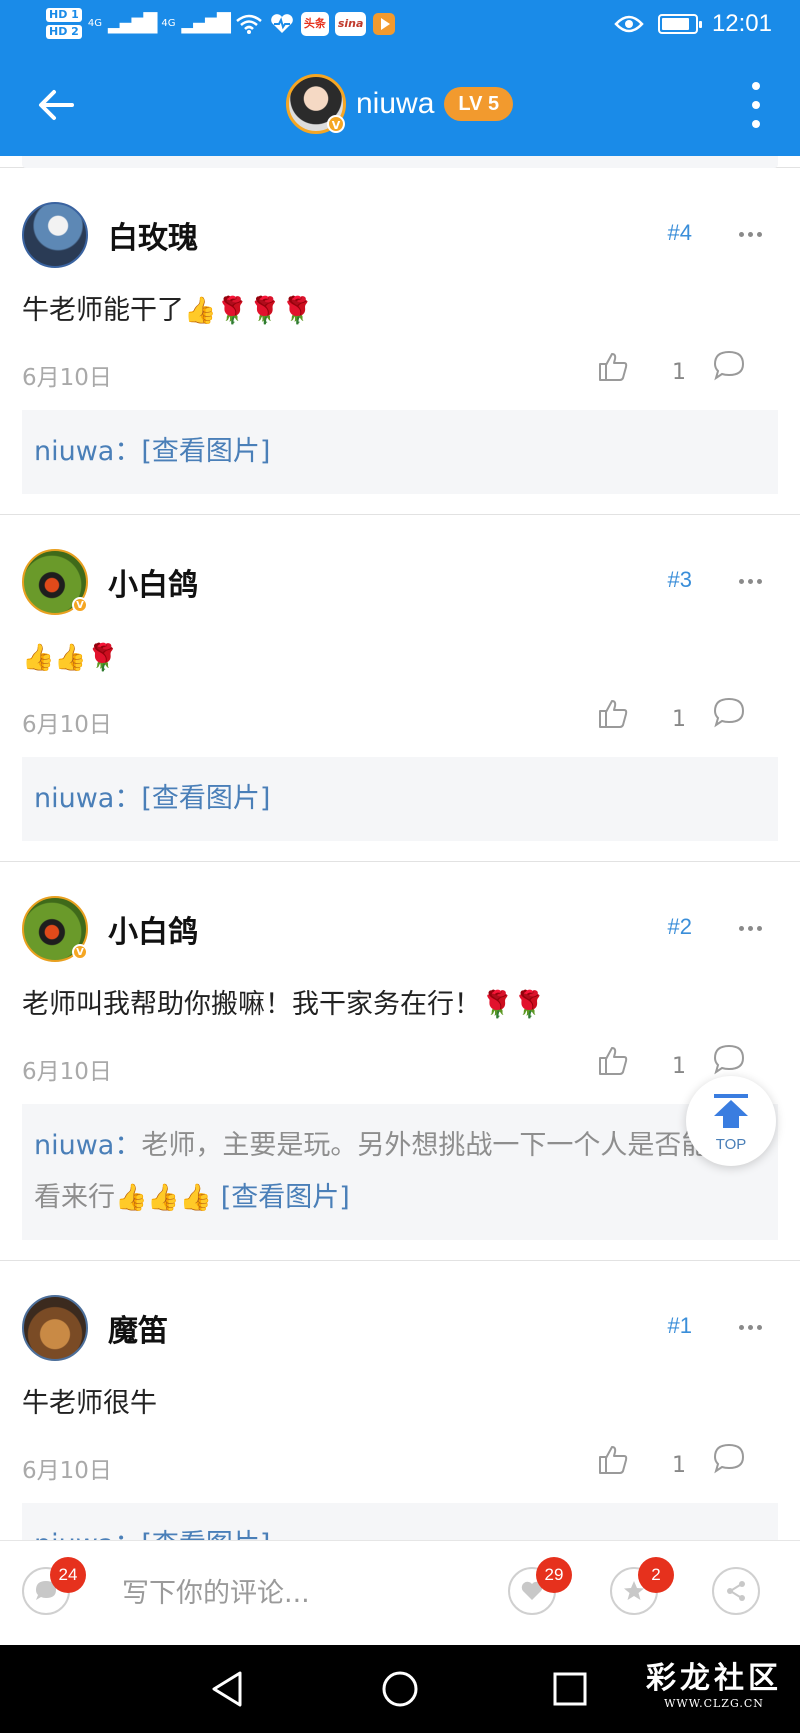 Image resolution: width=800 pixels, height=1733 pixels. What do you see at coordinates (714, 1678) in the screenshot?
I see `watermark-title: 彩龙社区` at bounding box center [714, 1678].